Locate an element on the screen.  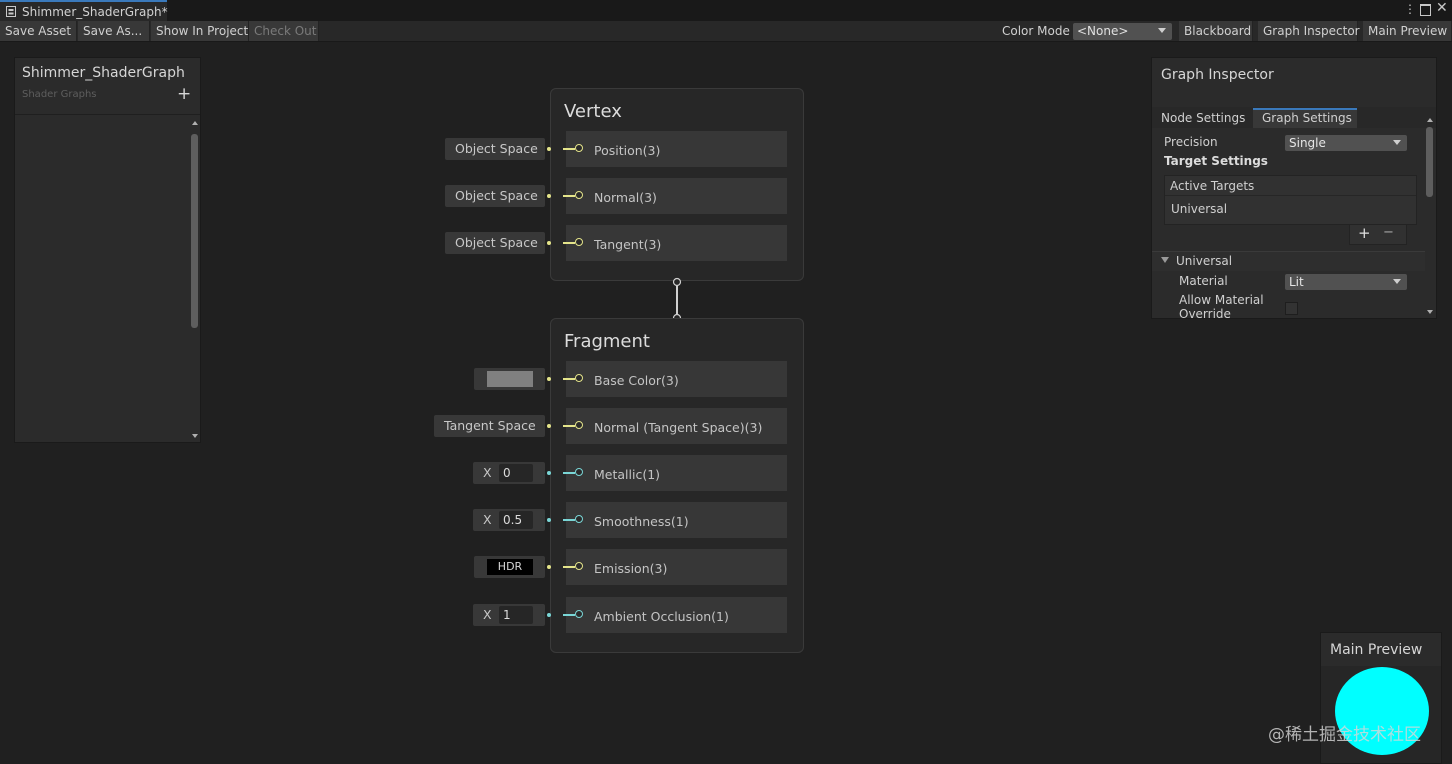
document-tab: Shimmer_ShaderGraph* is located at coordinates (84, 10).